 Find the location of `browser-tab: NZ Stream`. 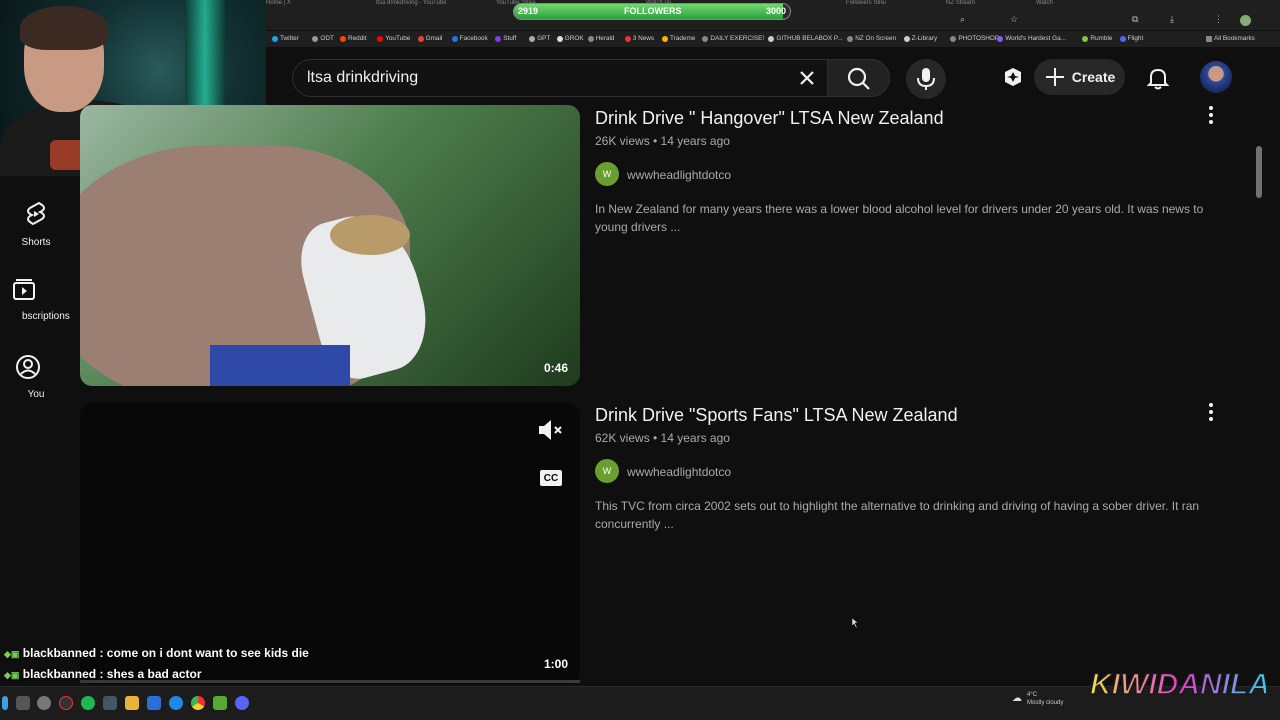

browser-tab: NZ Stream is located at coordinates (966, 4).